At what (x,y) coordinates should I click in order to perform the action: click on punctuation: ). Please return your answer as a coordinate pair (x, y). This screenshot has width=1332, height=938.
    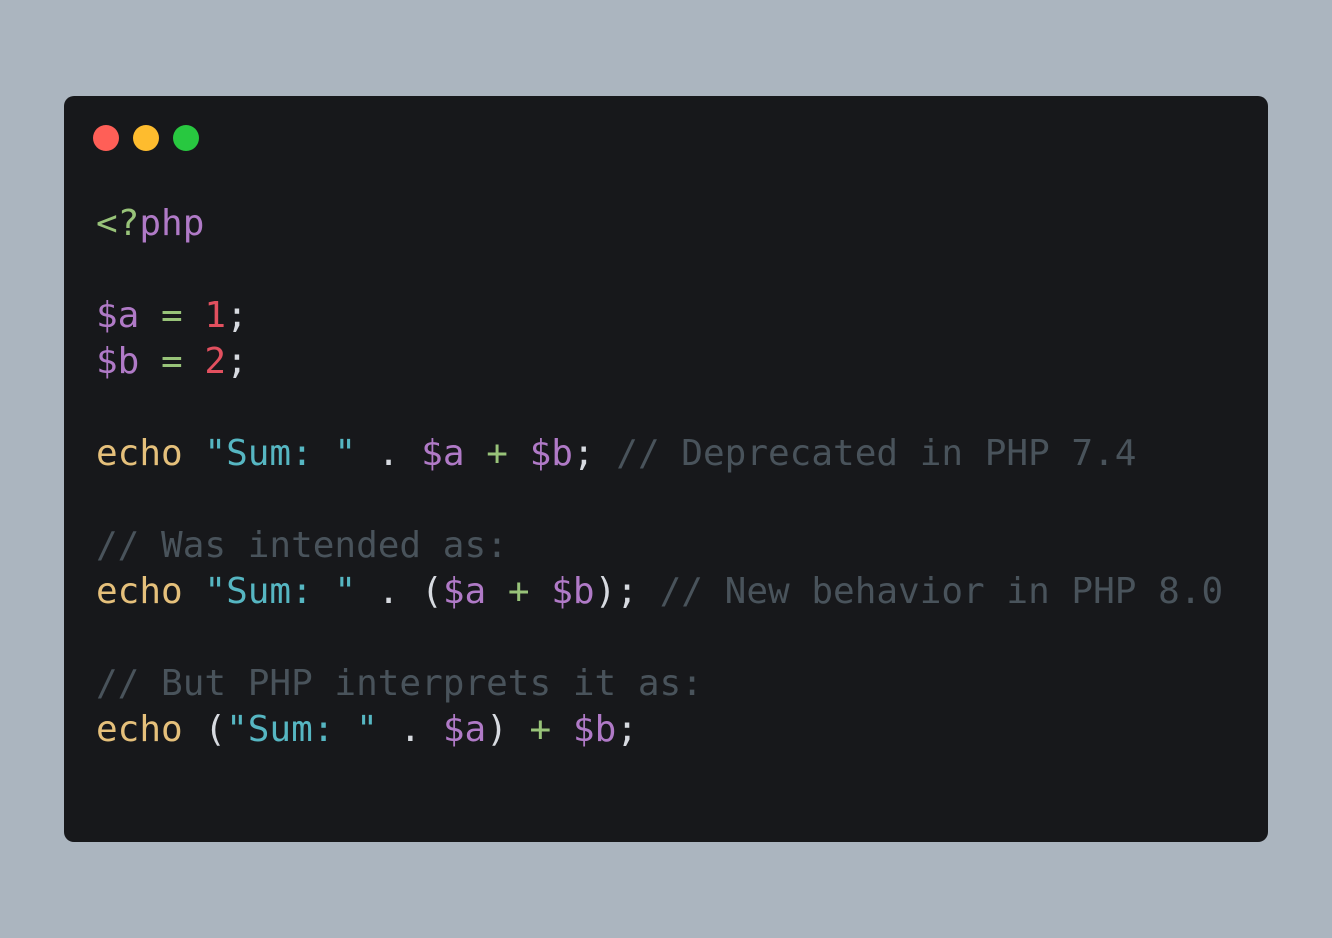
    Looking at the image, I should click on (508, 729).